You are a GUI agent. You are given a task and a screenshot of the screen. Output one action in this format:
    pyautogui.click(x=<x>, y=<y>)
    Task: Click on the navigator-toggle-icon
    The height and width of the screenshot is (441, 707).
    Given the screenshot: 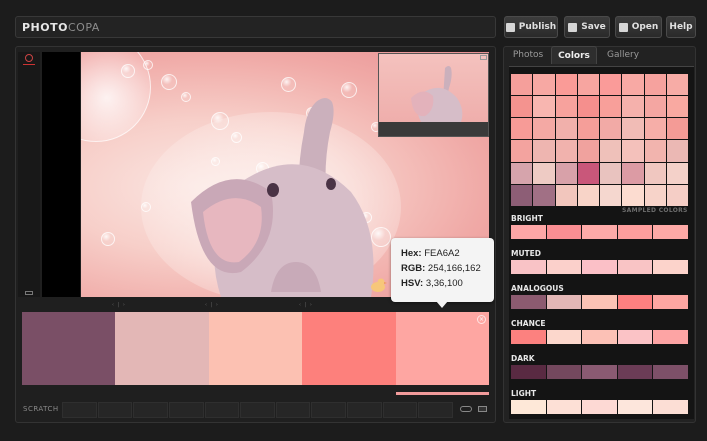 What is the action you would take?
    pyautogui.click(x=483, y=57)
    